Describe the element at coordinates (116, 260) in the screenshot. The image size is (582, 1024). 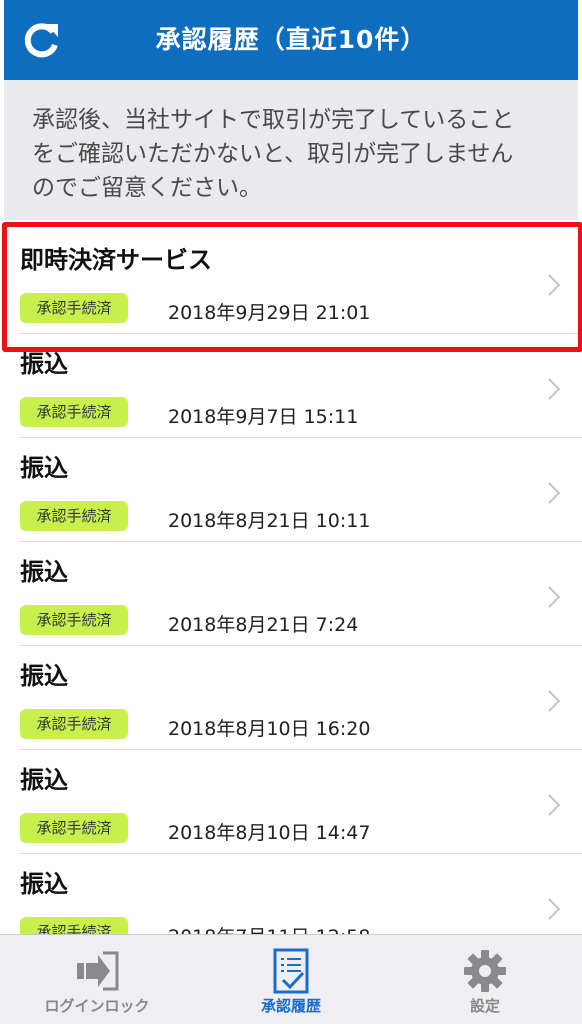
I see `item-title: 即時決済サービス` at that location.